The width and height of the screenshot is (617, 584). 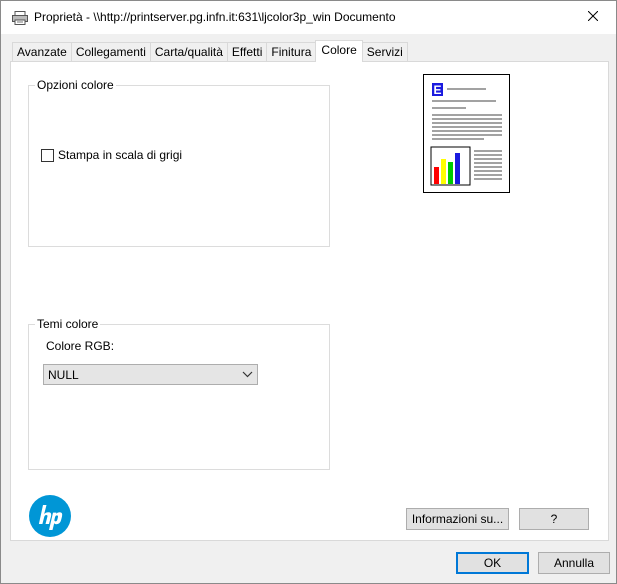 I want to click on hp-logo, so click(x=50, y=516).